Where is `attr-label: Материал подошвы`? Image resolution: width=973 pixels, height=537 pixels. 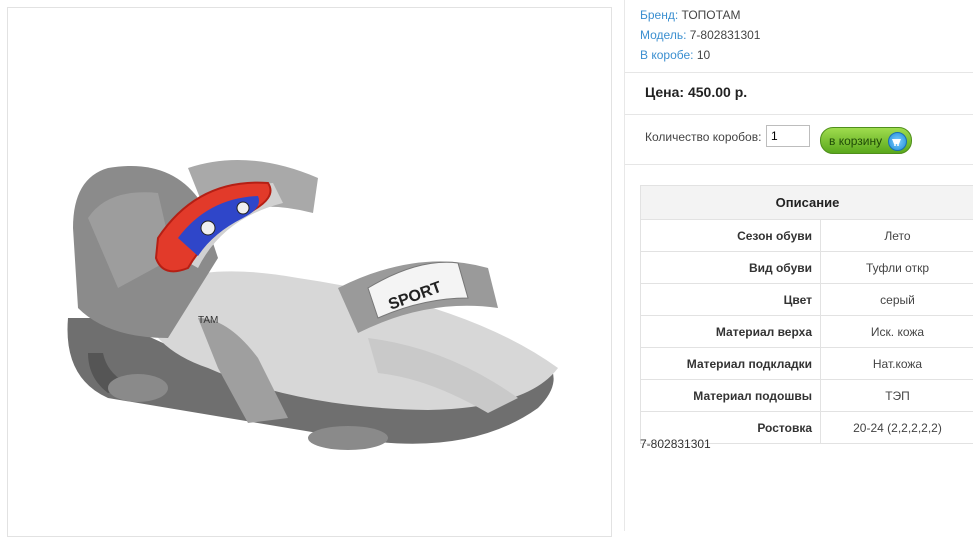 attr-label: Материал подошвы is located at coordinates (731, 396).